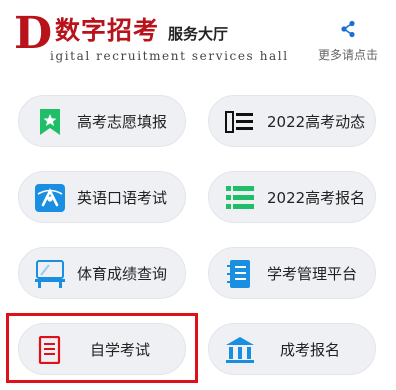  Describe the element at coordinates (50, 198) in the screenshot. I see `english-speech-icon` at that location.